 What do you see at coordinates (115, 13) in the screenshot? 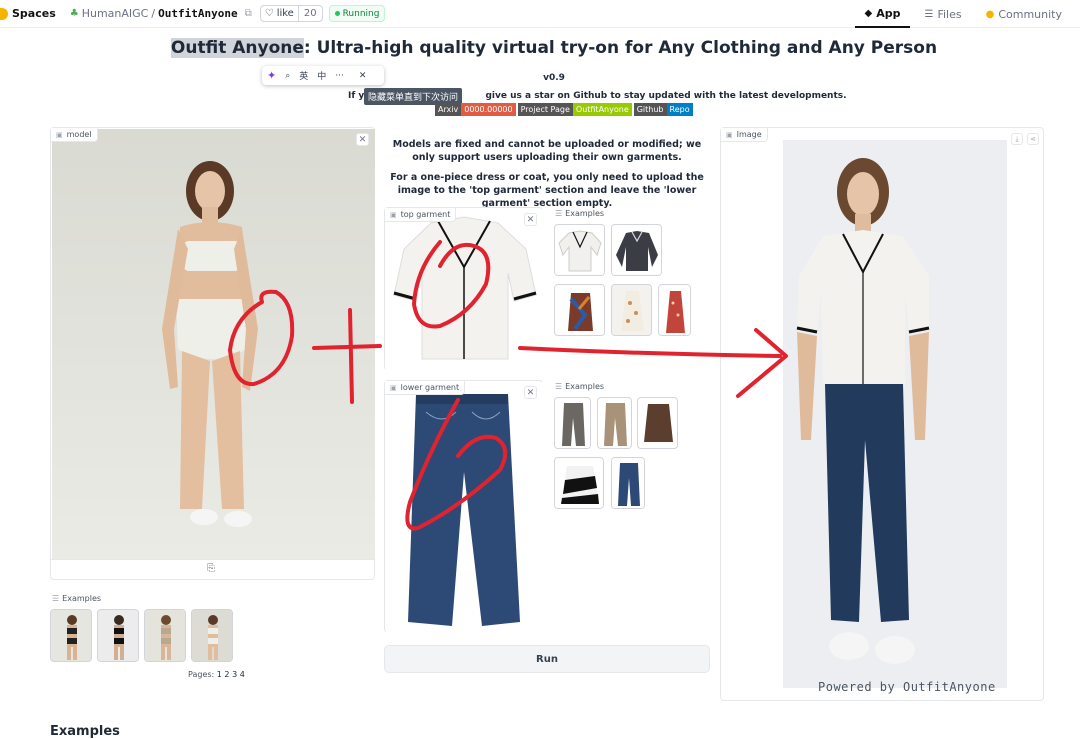
I see `org-link: HumanAIGC` at bounding box center [115, 13].